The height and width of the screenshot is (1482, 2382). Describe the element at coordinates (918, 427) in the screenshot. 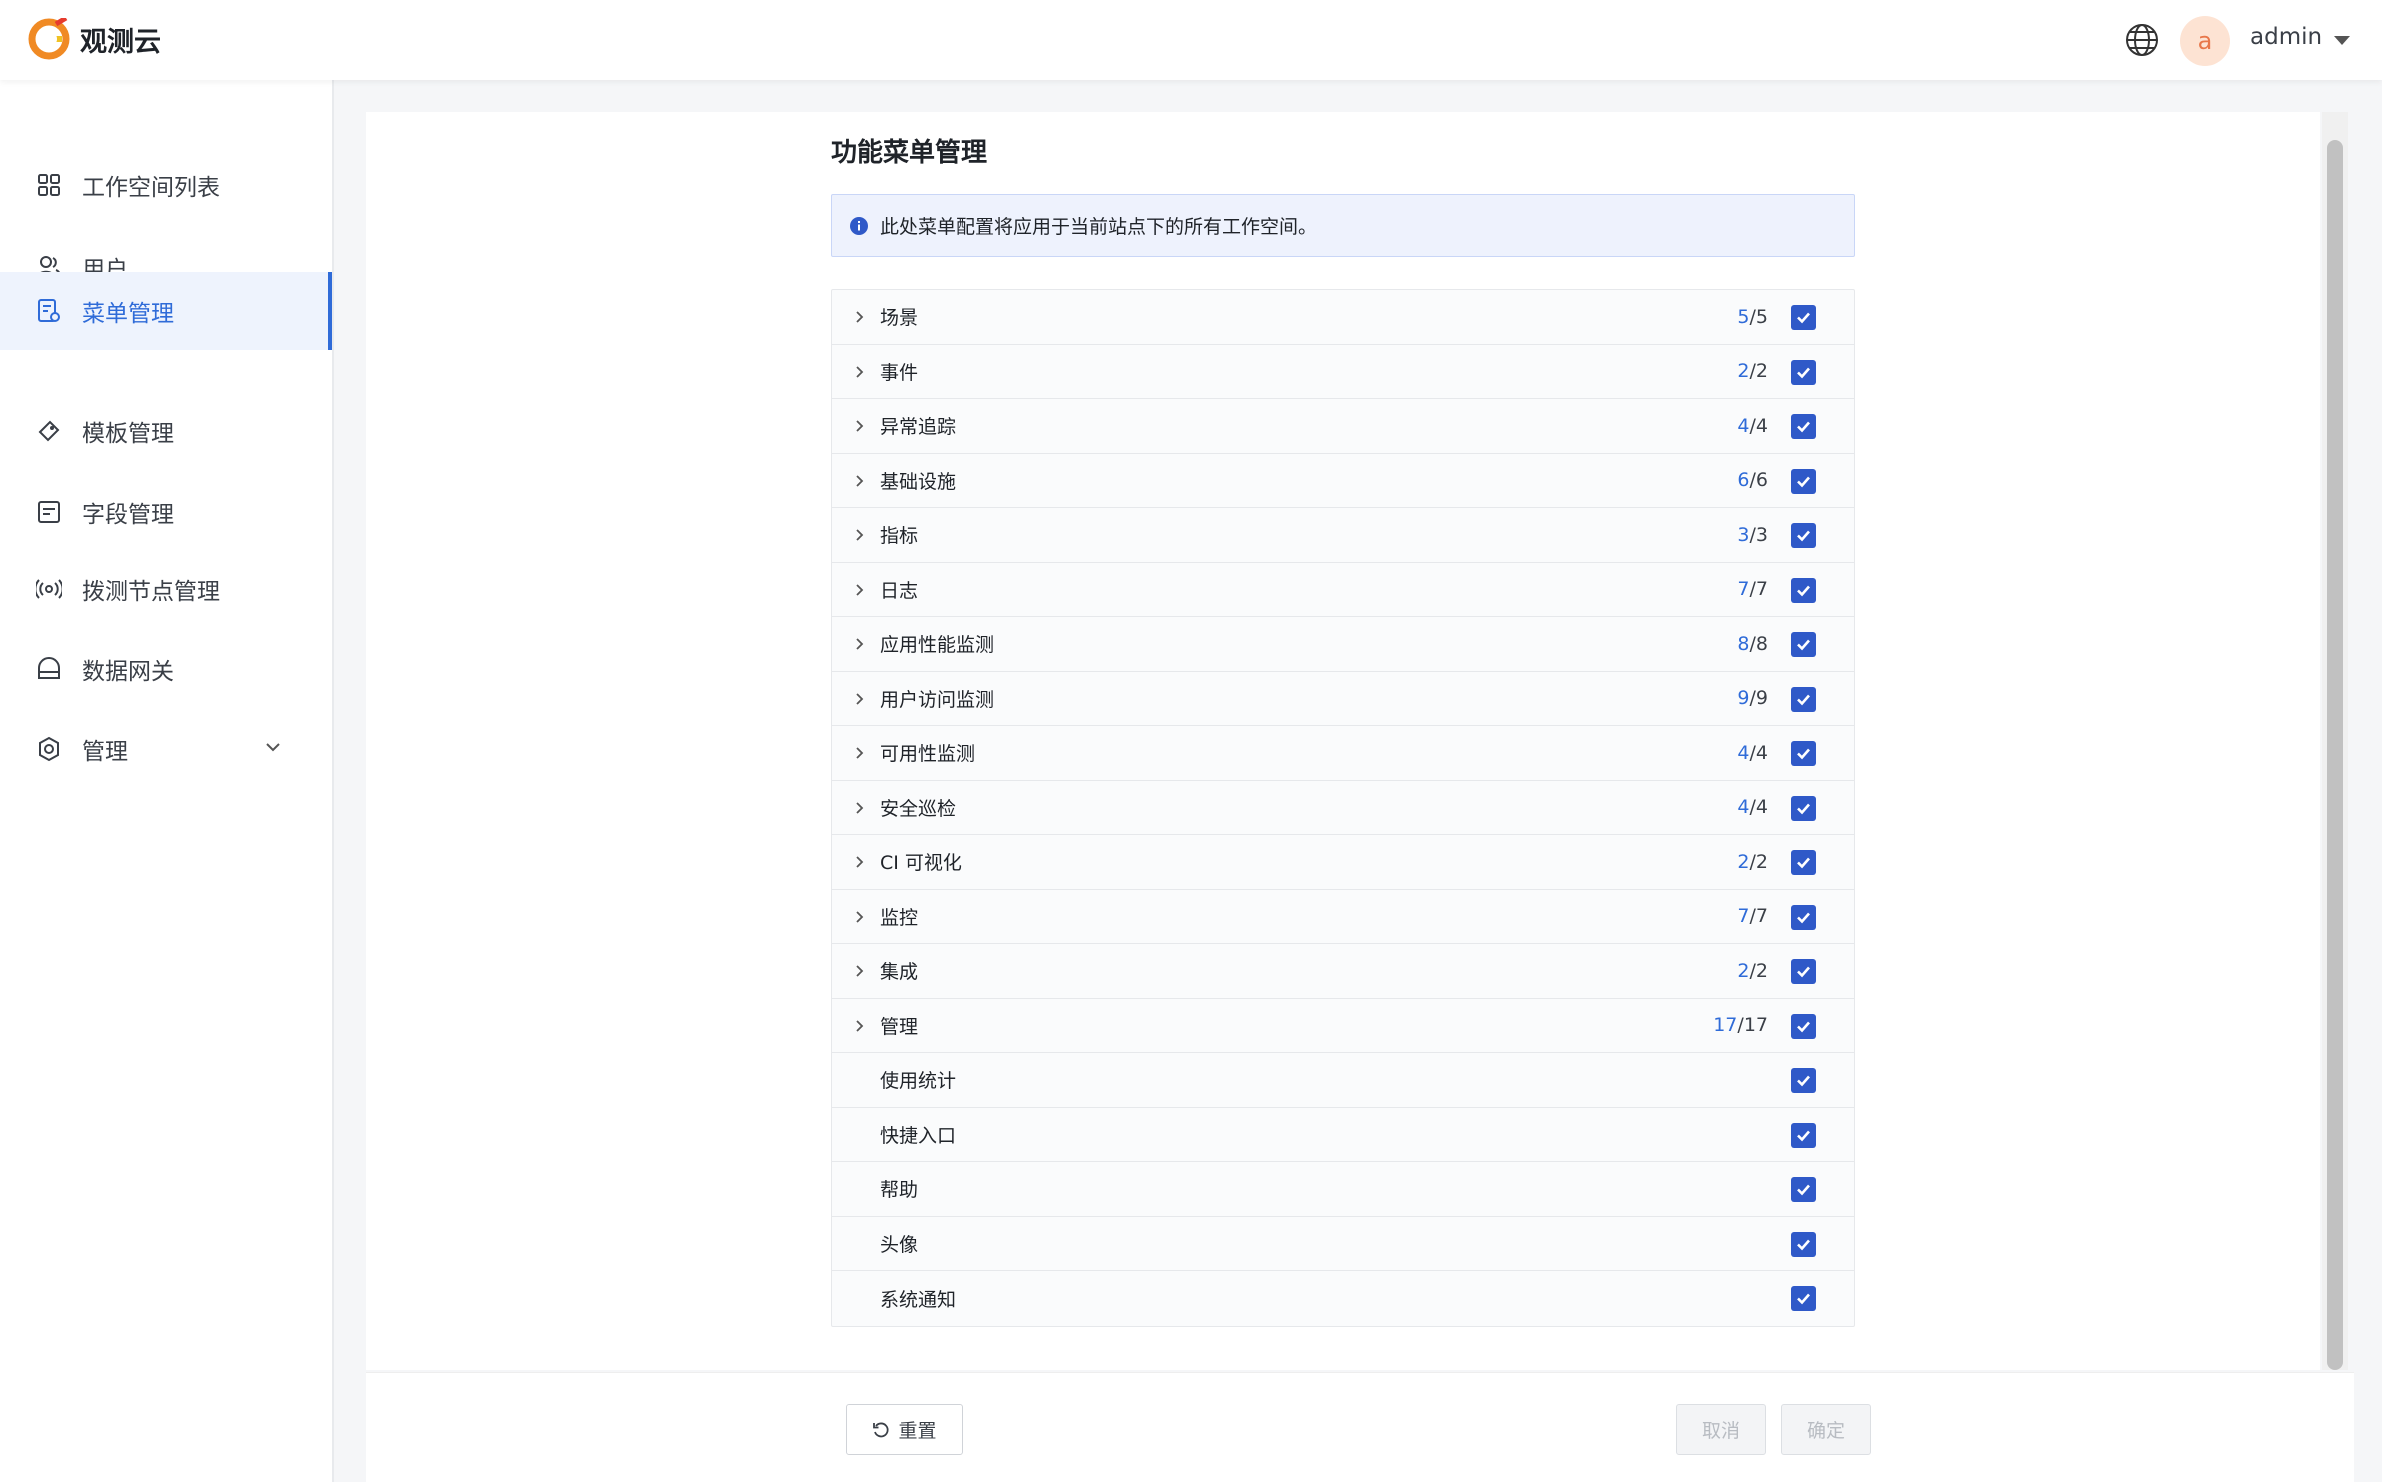

I see `menu-row-label: 异常追踪` at that location.